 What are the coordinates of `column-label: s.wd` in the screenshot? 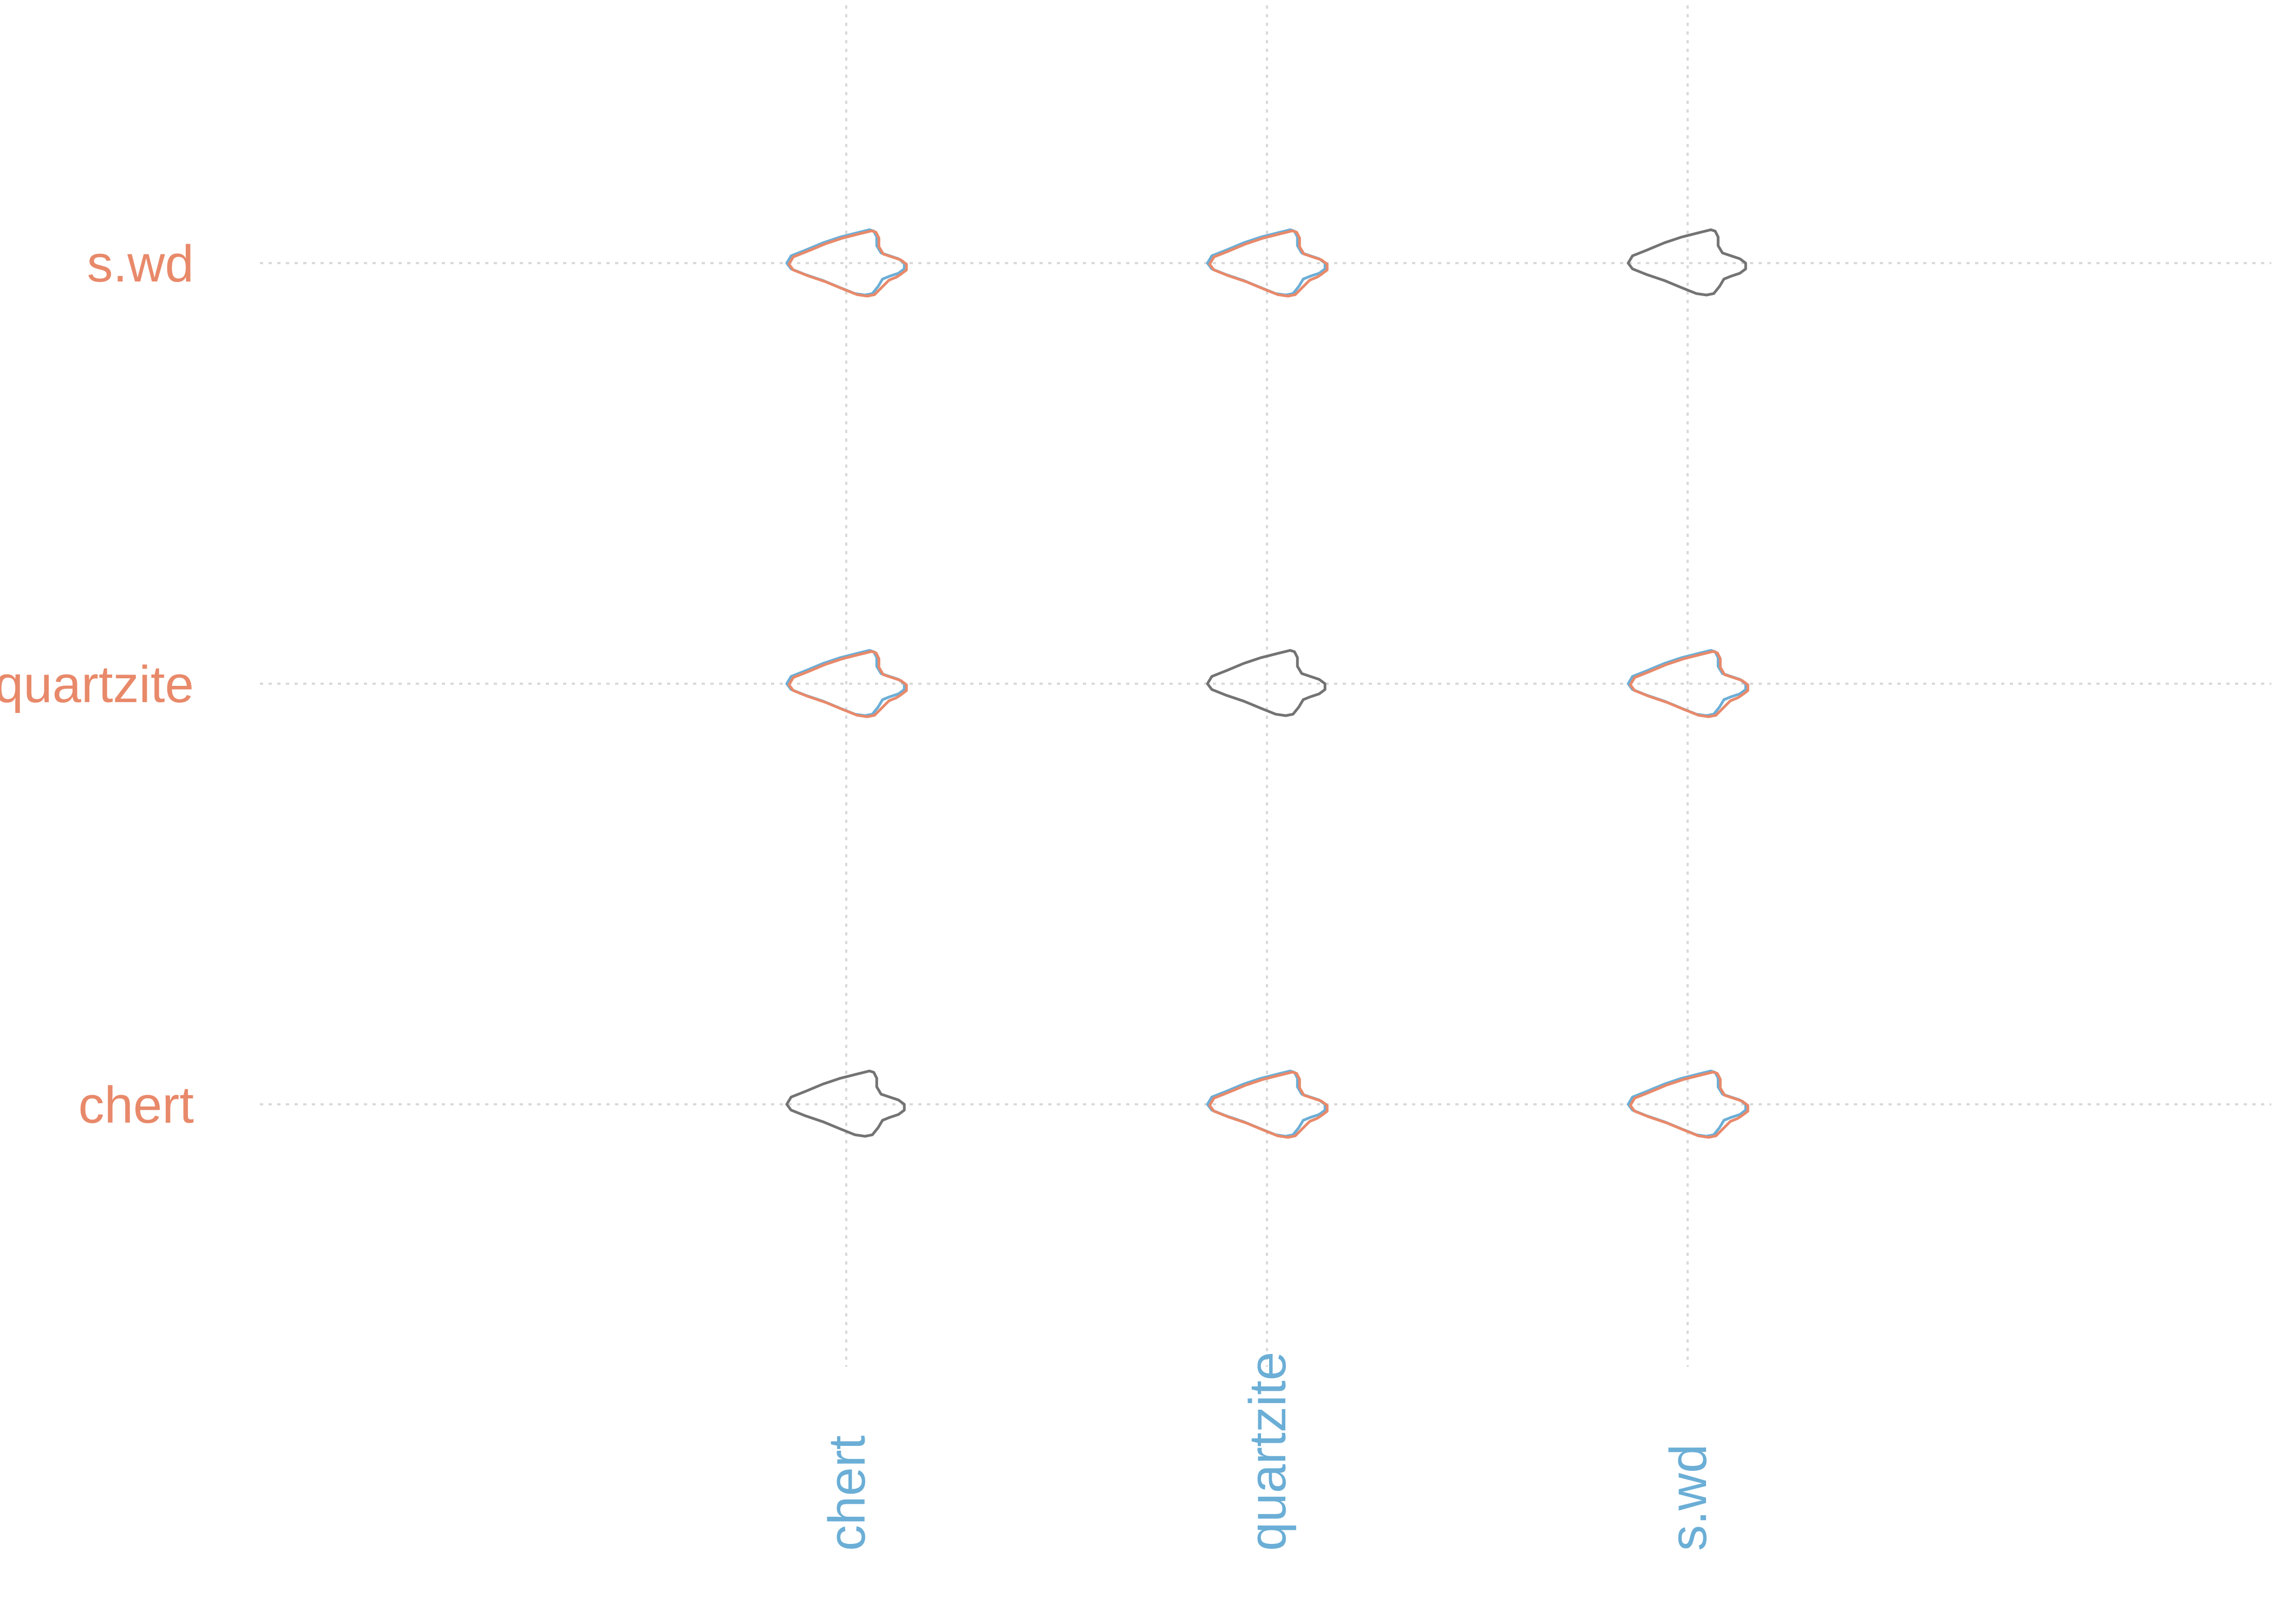 It's located at (1688, 1498).